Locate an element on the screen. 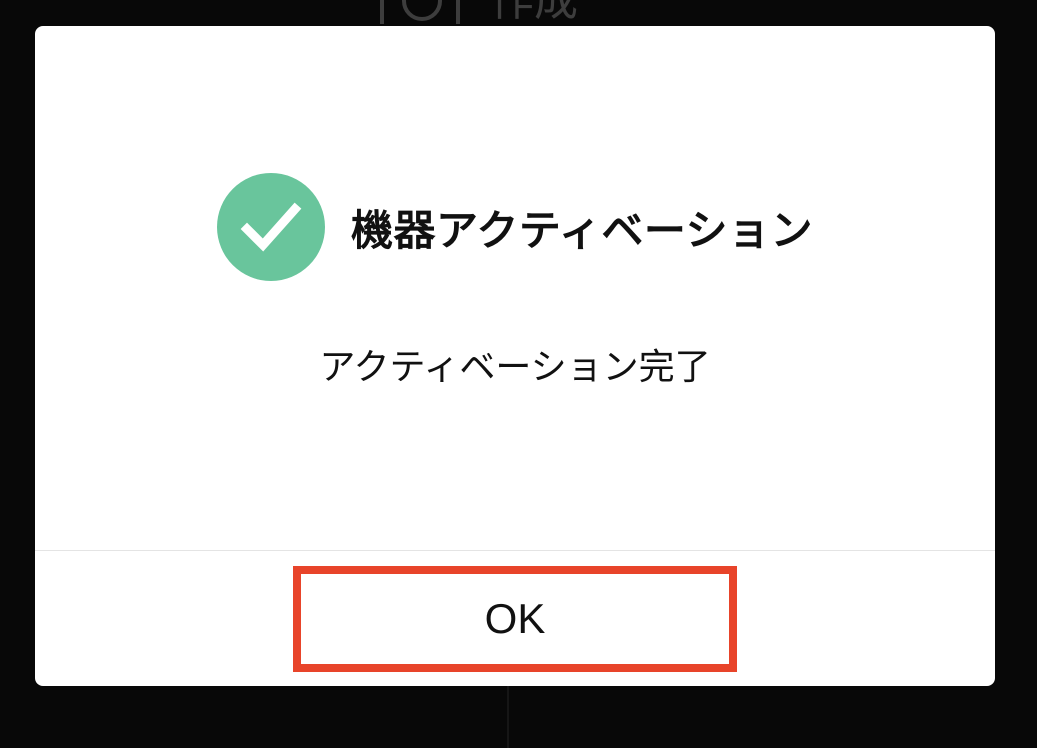 Image resolution: width=1037 pixels, height=748 pixels. ok-button: OK is located at coordinates (515, 619).